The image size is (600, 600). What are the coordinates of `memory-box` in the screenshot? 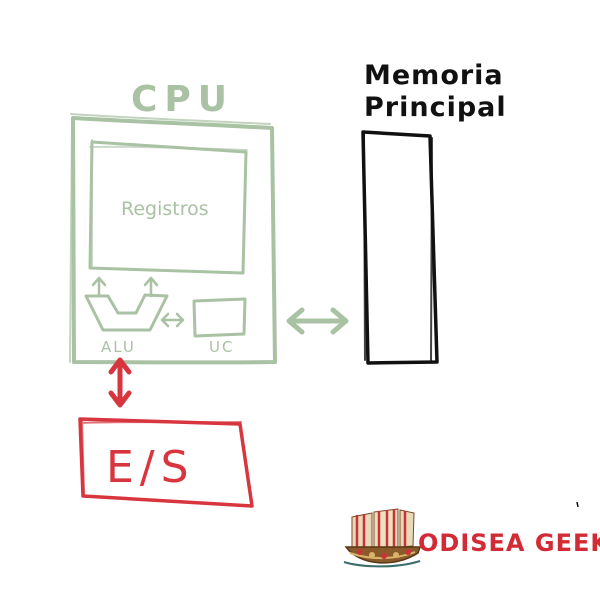 It's located at (400, 247).